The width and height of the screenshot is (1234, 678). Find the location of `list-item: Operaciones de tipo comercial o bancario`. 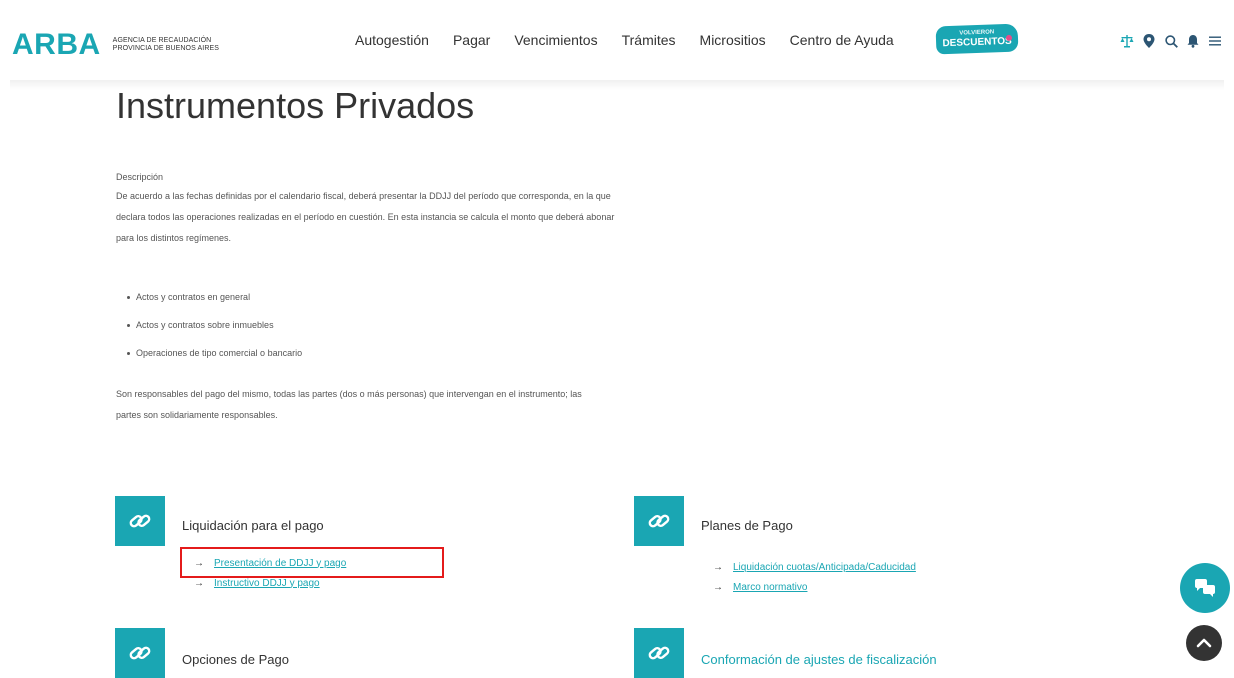

list-item: Operaciones de tipo comercial o bancario is located at coordinates (209, 357).